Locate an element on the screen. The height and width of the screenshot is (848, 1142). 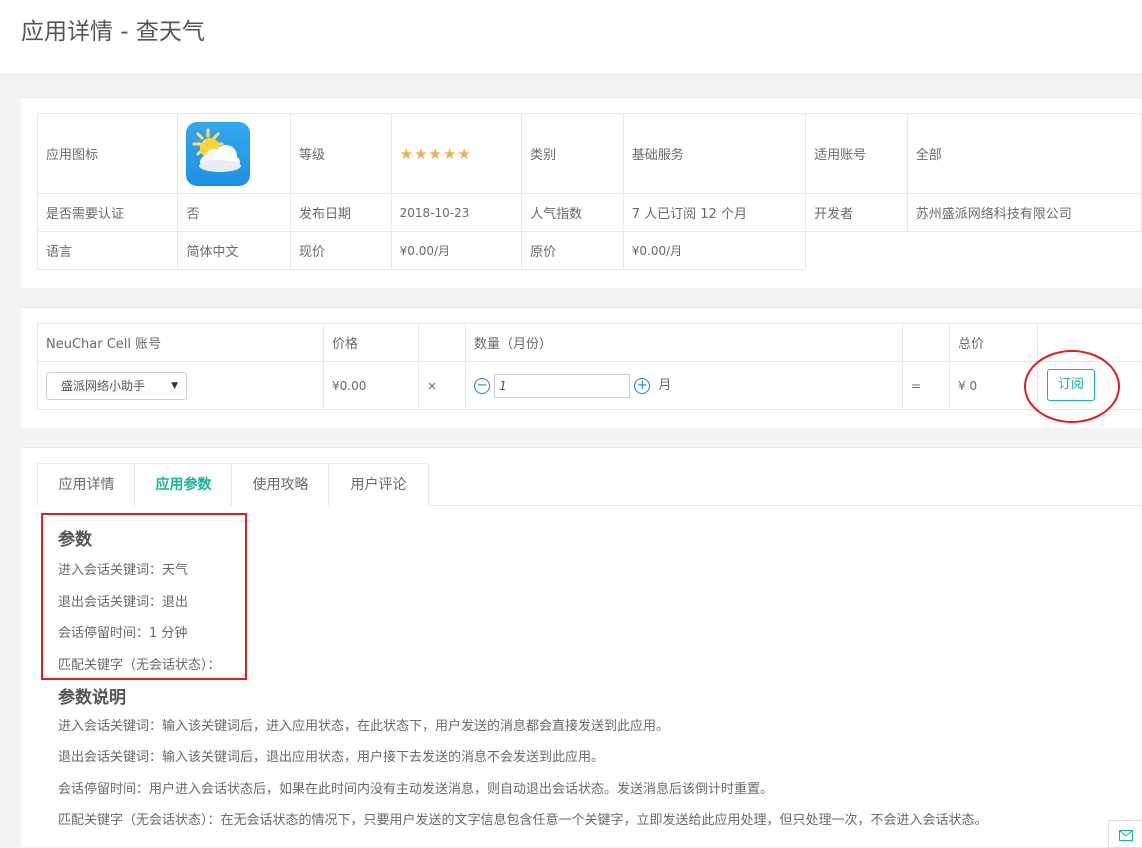
orig-value: ¥0.00/月 is located at coordinates (714, 250).